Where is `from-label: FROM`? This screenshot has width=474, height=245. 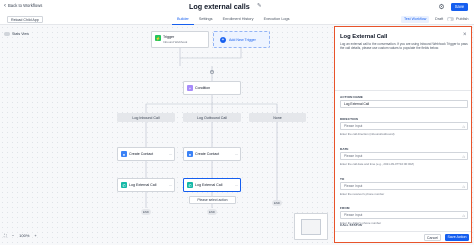
from-label: FROM is located at coordinates (345, 208).